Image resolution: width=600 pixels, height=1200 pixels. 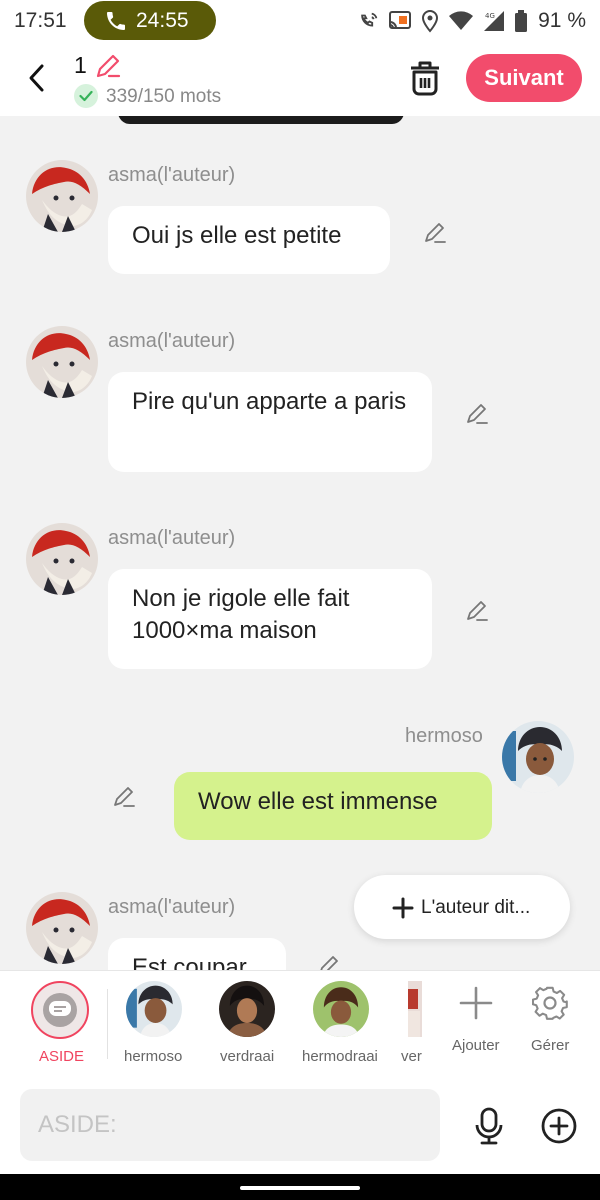 What do you see at coordinates (341, 1009) in the screenshot?
I see `character-hermodraai` at bounding box center [341, 1009].